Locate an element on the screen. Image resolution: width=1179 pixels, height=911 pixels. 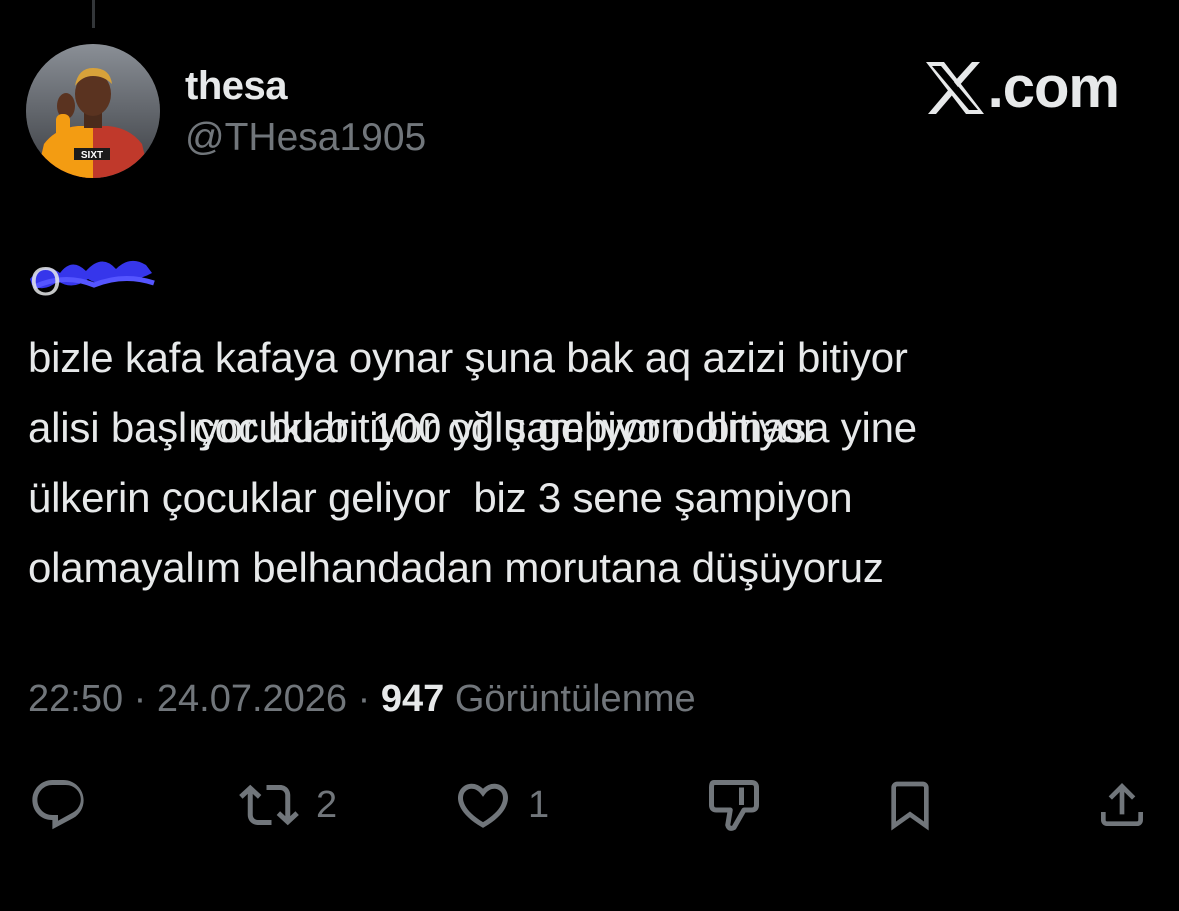
avatar: SIXT is located at coordinates (93, 111).